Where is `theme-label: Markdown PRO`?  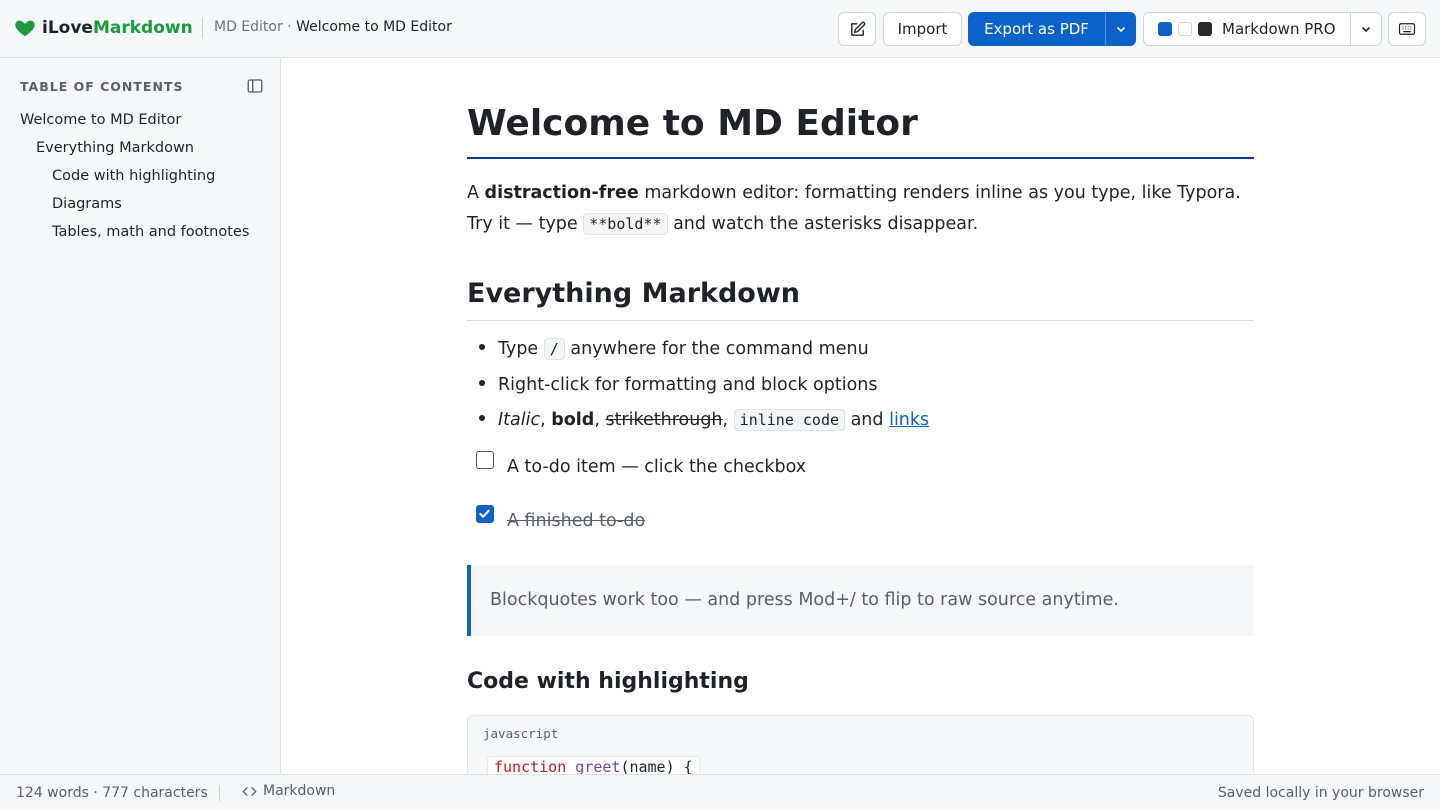
theme-label: Markdown PRO is located at coordinates (1279, 29).